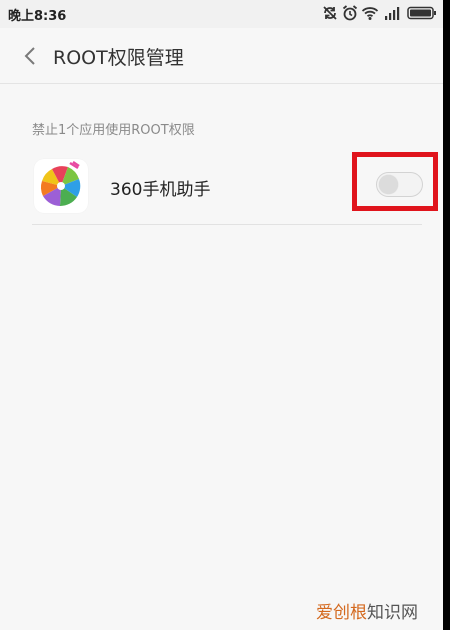 The height and width of the screenshot is (630, 450). Describe the element at coordinates (61, 186) in the screenshot. I see `360-assistant-app-icon` at that location.